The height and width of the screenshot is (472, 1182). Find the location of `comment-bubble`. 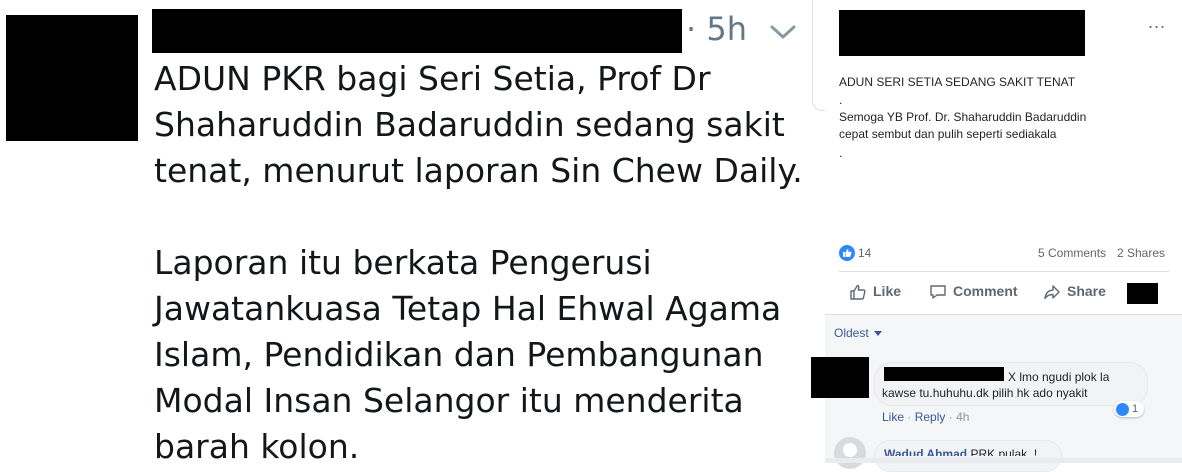

comment-bubble is located at coordinates (968, 456).